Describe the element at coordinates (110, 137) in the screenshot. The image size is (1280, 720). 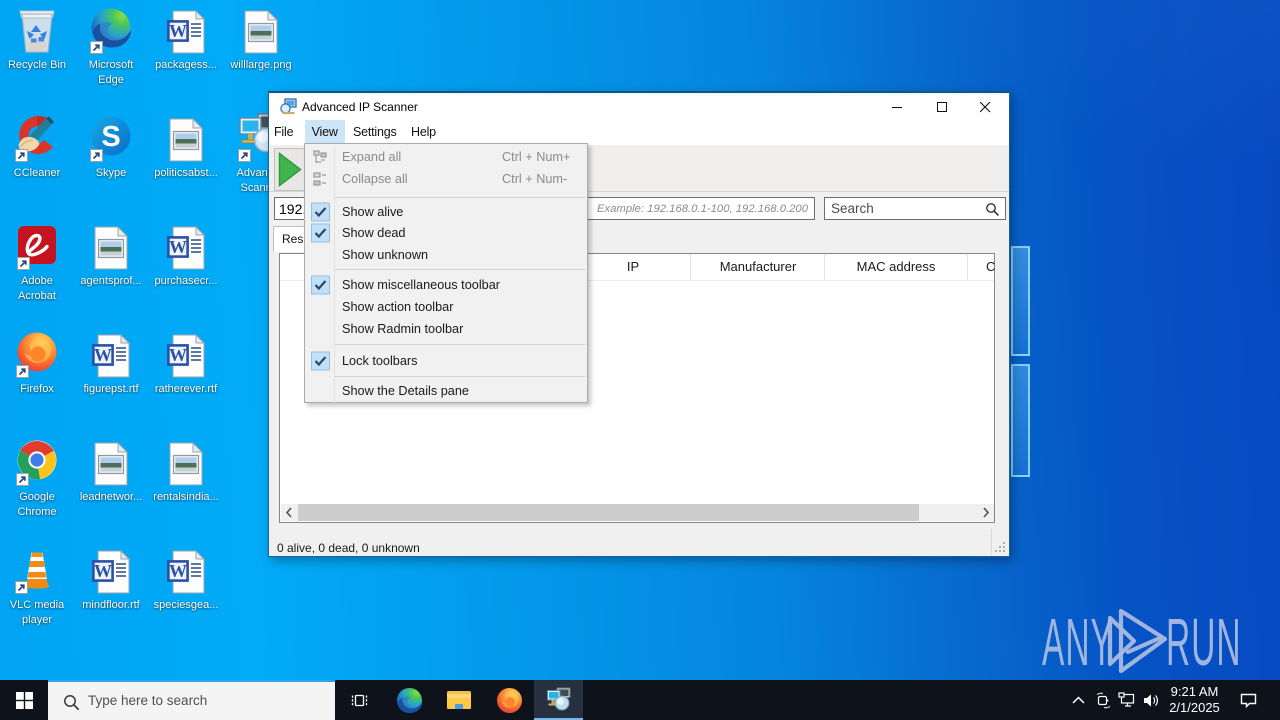
I see `svg-text: S` at that location.